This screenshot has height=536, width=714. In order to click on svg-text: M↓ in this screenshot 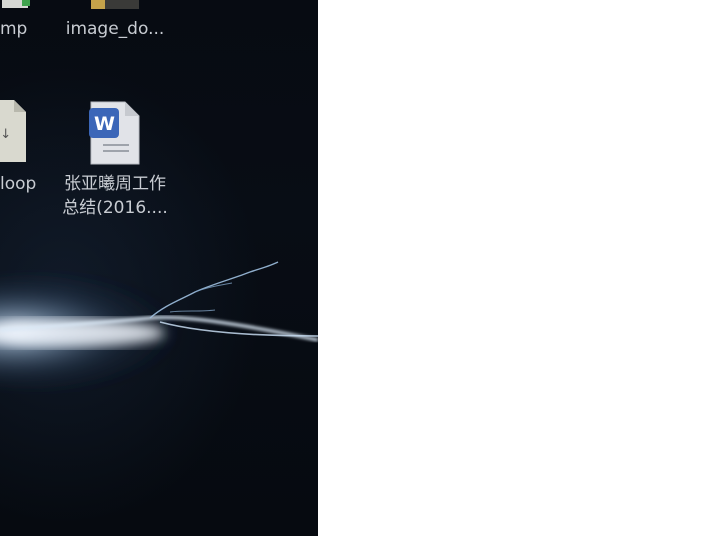, I will do `click(5, 134)`.